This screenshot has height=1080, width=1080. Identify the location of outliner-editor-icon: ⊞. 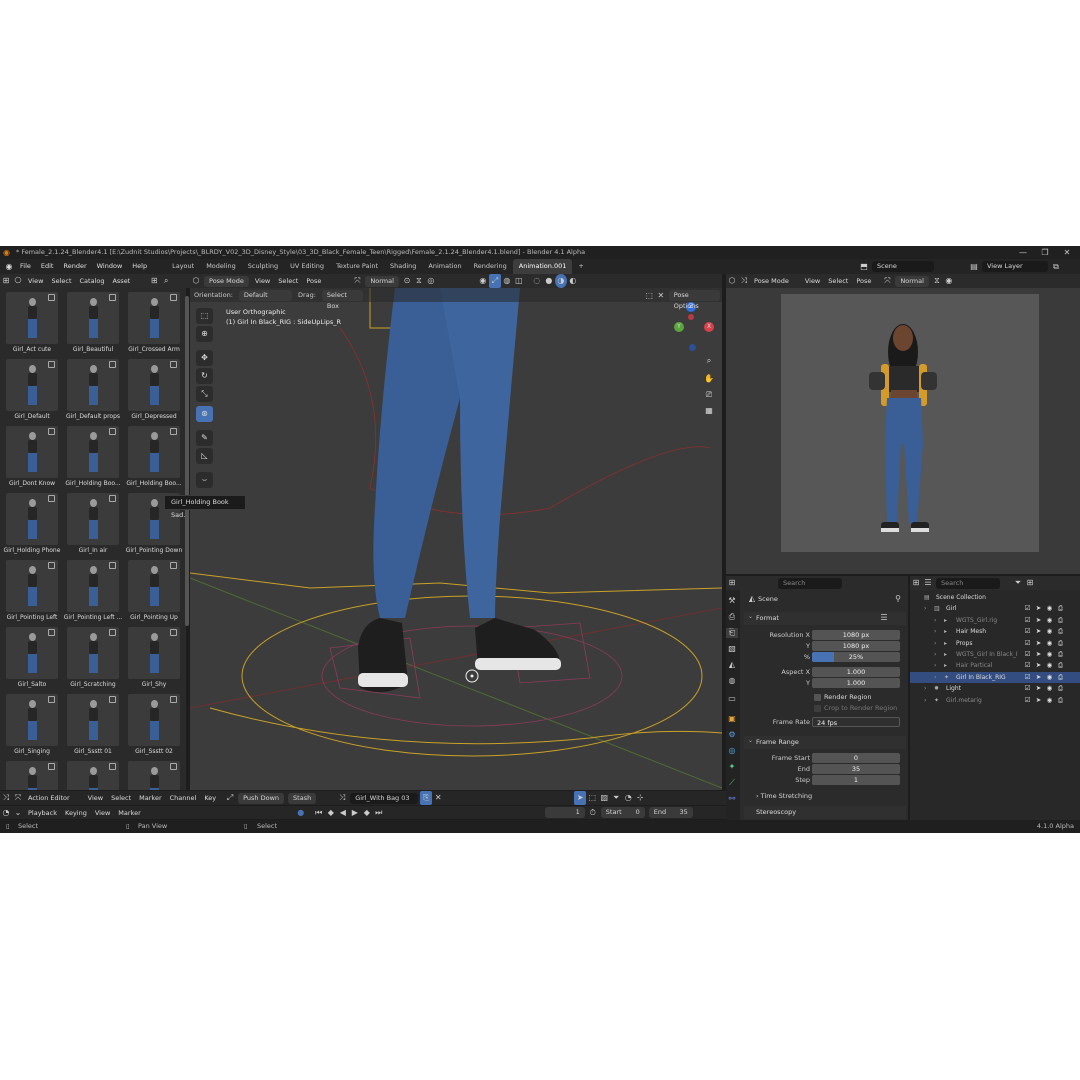
(916, 583).